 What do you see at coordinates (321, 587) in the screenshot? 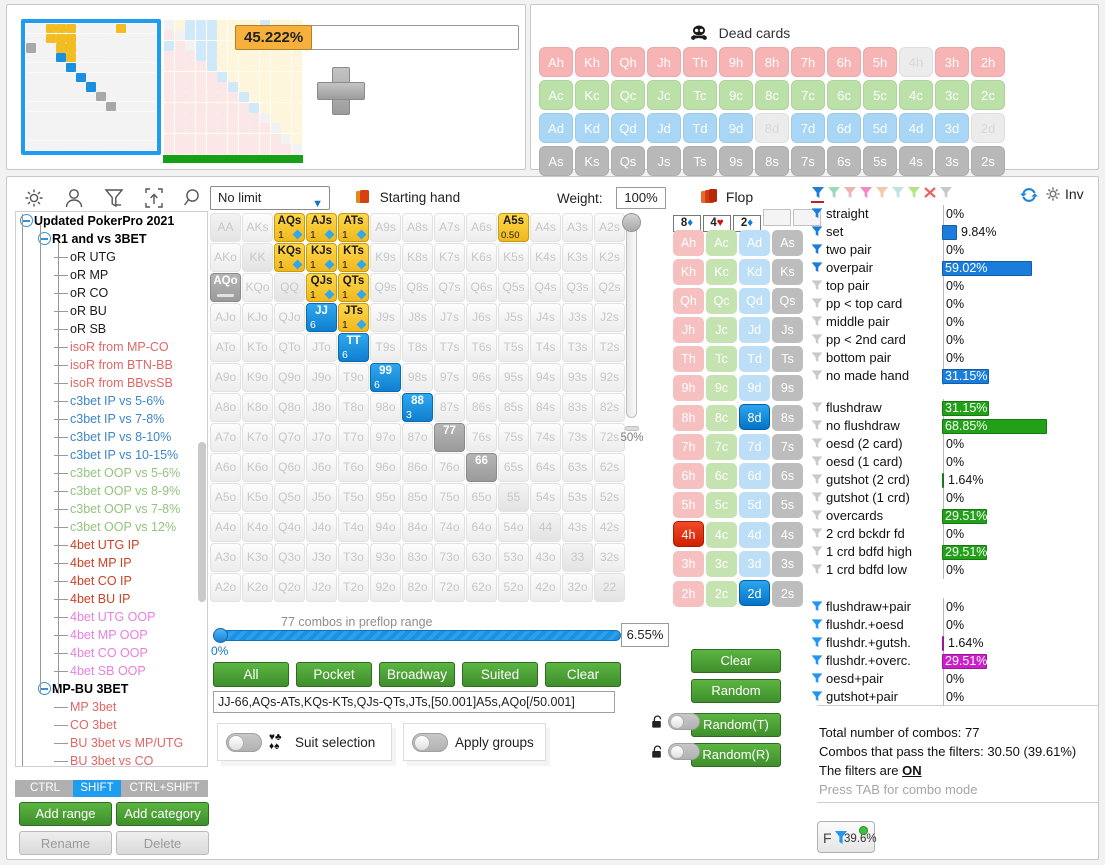
I see `range-cell-J2o: J2o` at bounding box center [321, 587].